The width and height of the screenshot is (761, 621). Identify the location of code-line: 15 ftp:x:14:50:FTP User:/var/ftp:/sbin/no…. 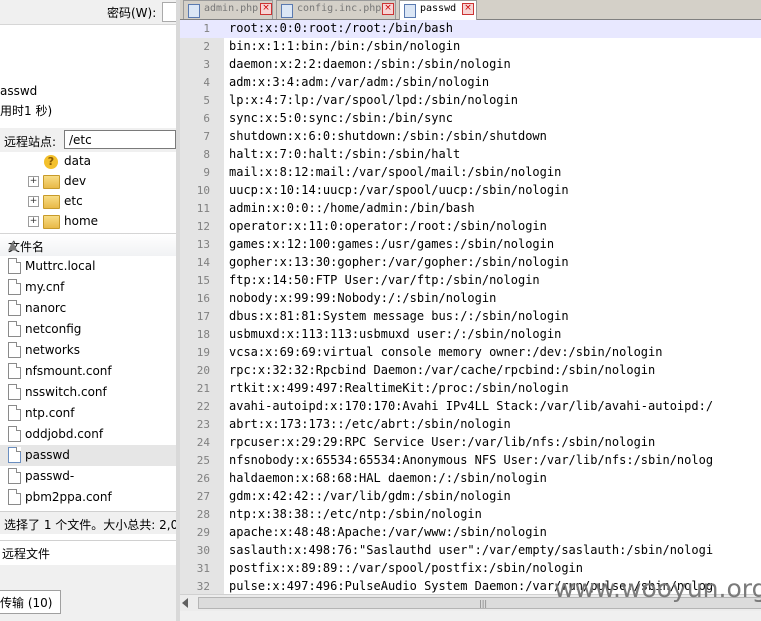
(470, 281).